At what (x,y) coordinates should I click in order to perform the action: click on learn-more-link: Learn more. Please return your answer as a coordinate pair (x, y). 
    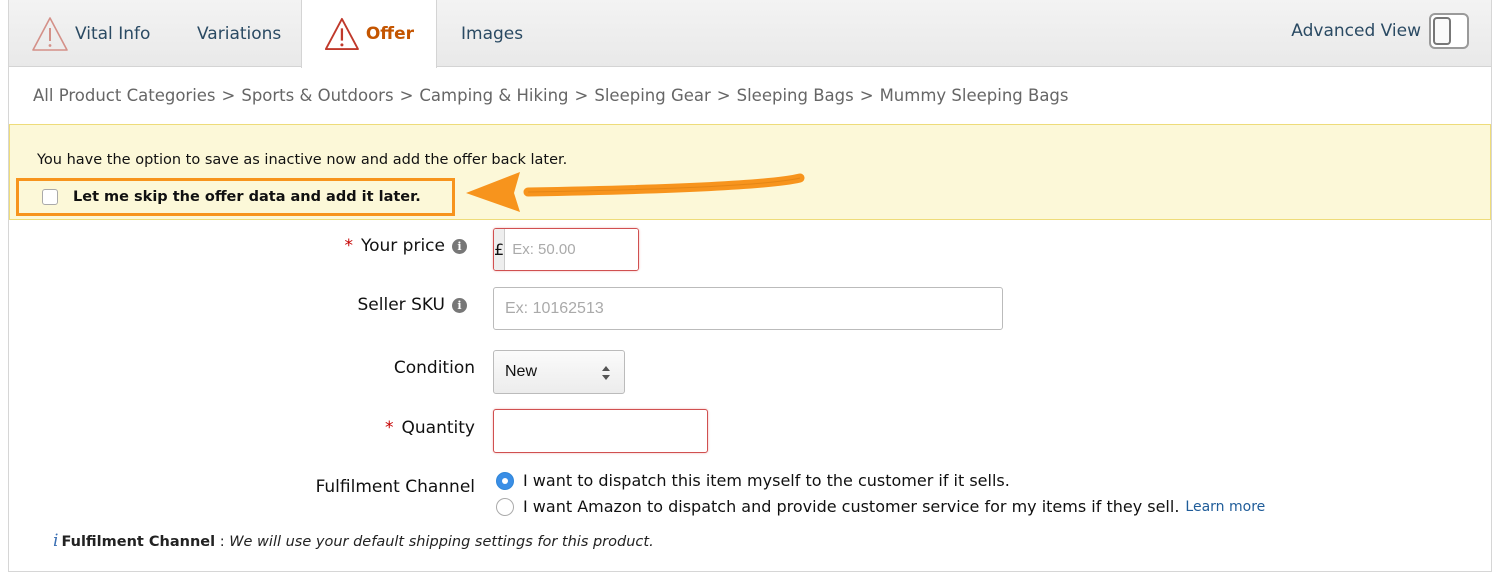
    Looking at the image, I should click on (1225, 507).